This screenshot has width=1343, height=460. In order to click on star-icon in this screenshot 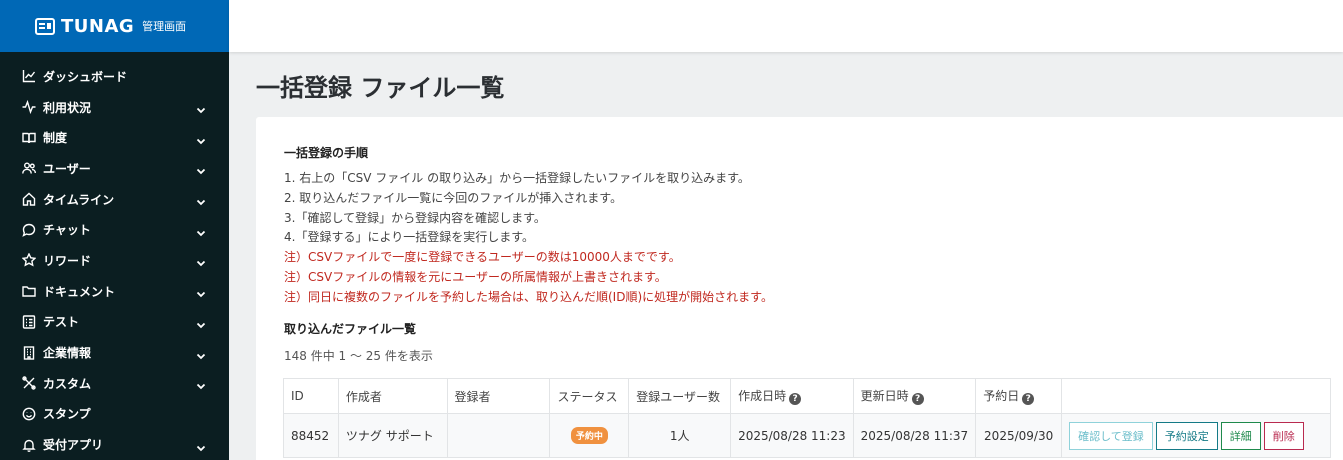, I will do `click(29, 260)`.